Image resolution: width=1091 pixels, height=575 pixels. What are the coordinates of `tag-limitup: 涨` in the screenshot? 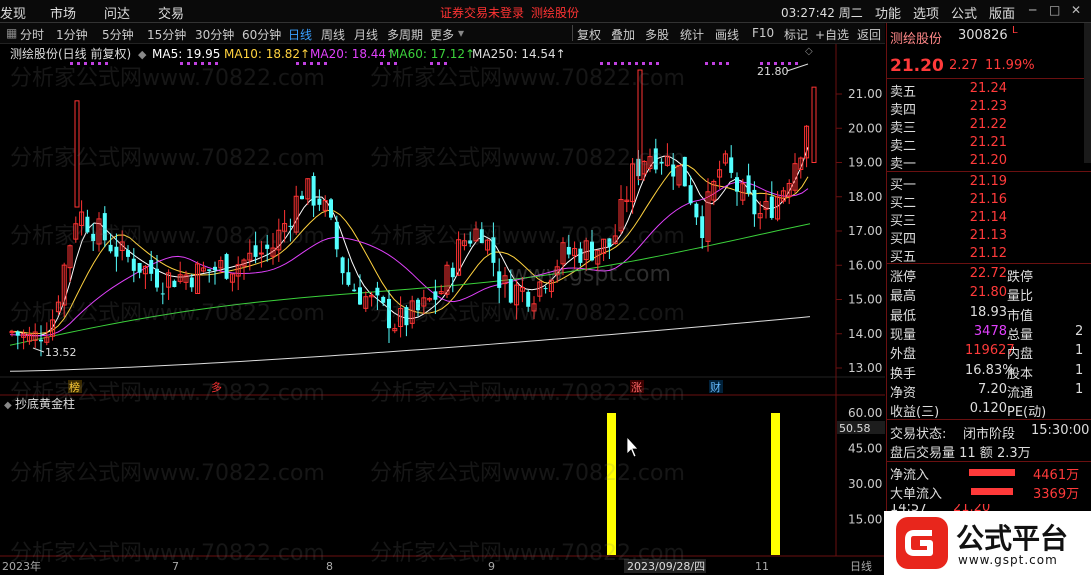 It's located at (636, 387).